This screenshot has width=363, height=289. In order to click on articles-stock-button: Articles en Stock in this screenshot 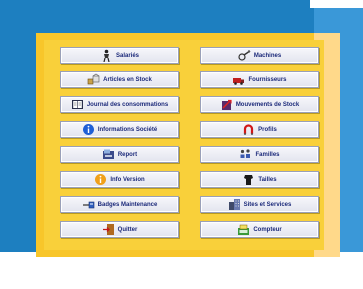, I will do `click(119, 79)`.